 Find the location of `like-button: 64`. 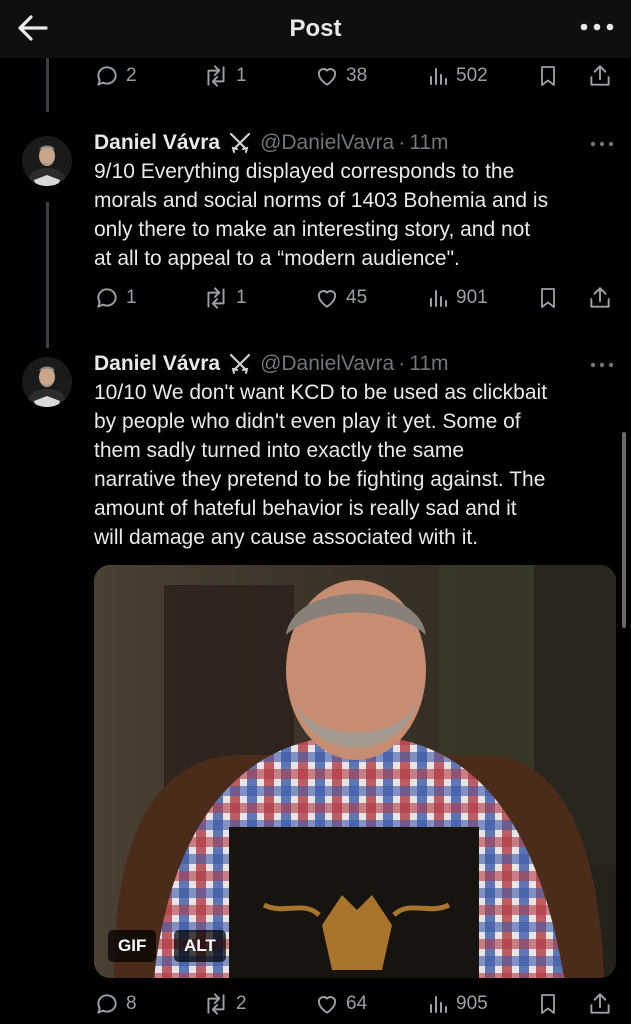

like-button: 64 is located at coordinates (340, 1004).